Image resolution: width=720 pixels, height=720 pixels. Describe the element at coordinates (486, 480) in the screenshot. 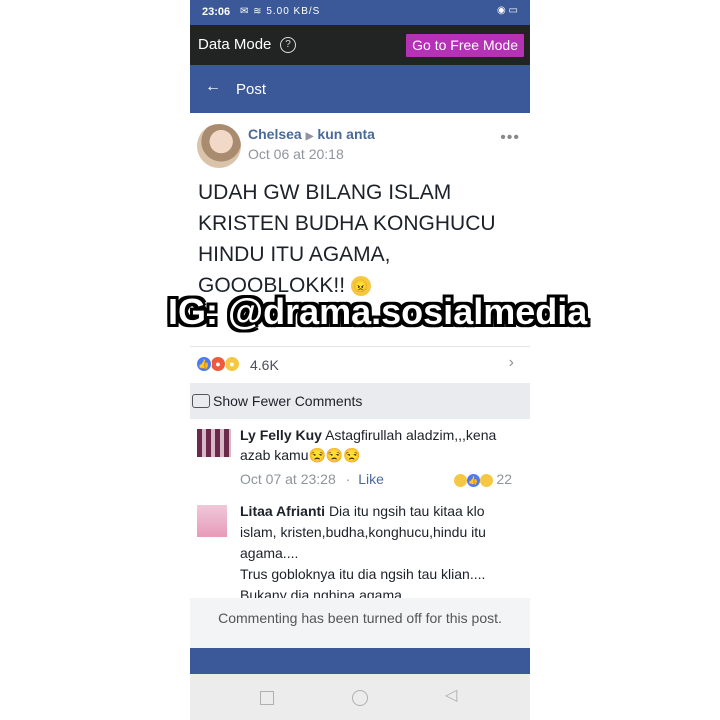

I see `wow-reaction-icon` at that location.